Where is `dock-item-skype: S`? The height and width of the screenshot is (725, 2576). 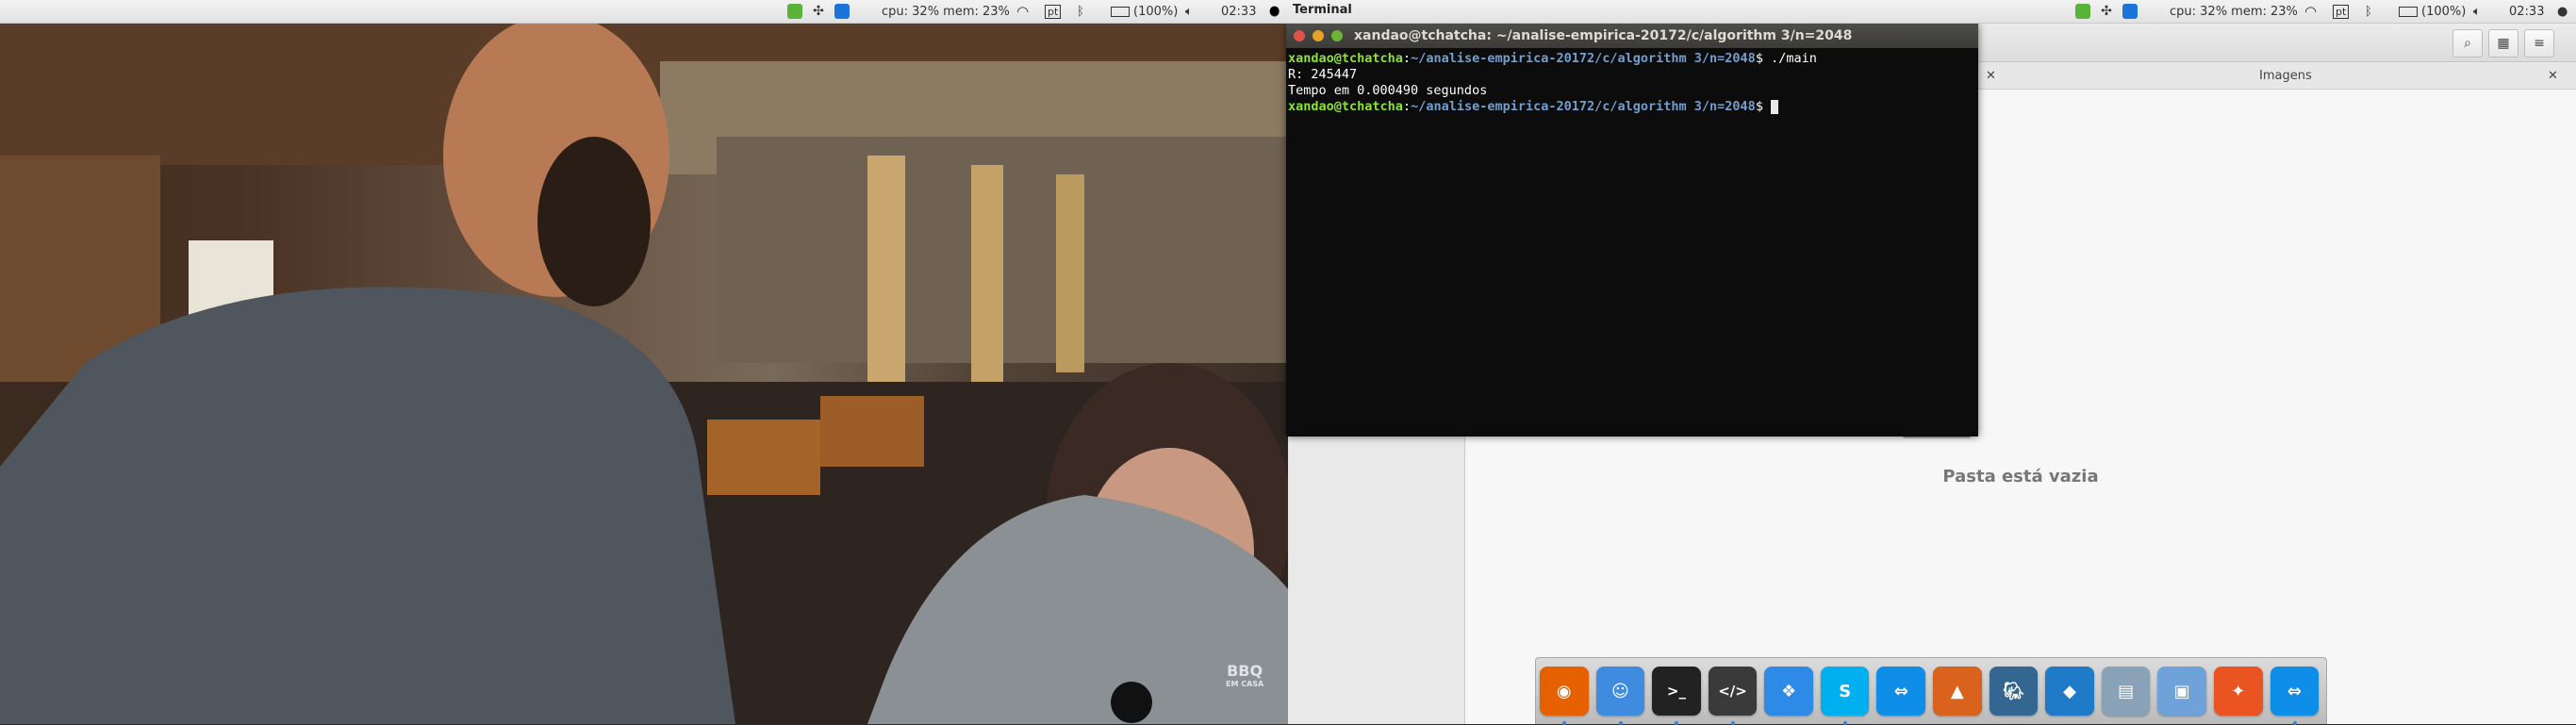
dock-item-skype: S is located at coordinates (1845, 696).